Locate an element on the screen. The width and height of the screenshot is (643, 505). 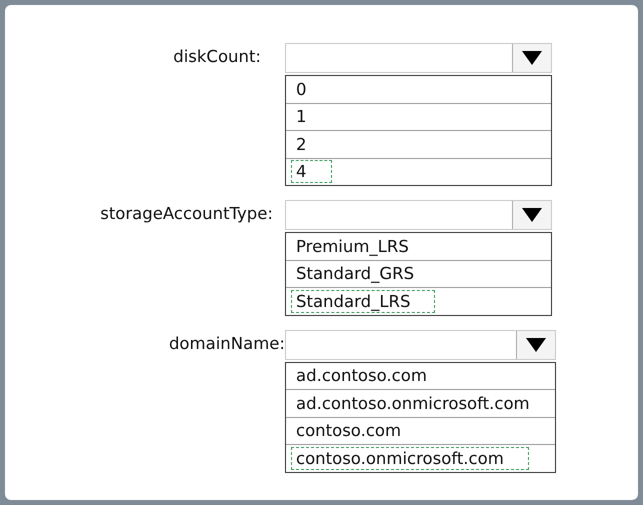
option-item: Standard_LRS is located at coordinates (363, 301).